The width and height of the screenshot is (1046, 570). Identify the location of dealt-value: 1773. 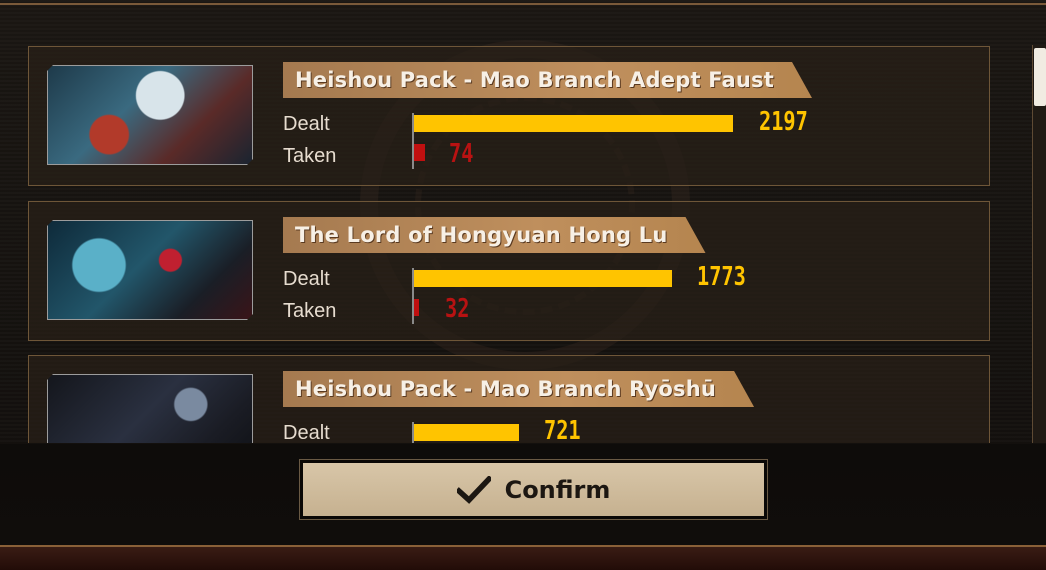
(721, 277).